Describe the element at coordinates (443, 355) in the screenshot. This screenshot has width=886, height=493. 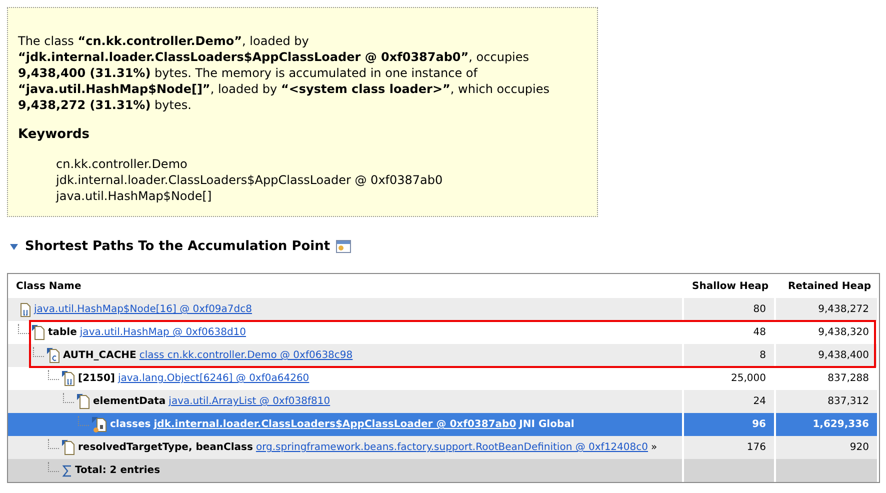
I see `table-row: AUTH_CACHE class cn.kk.controller.Demo @ 0xf0638c98 8 9,438,400` at that location.